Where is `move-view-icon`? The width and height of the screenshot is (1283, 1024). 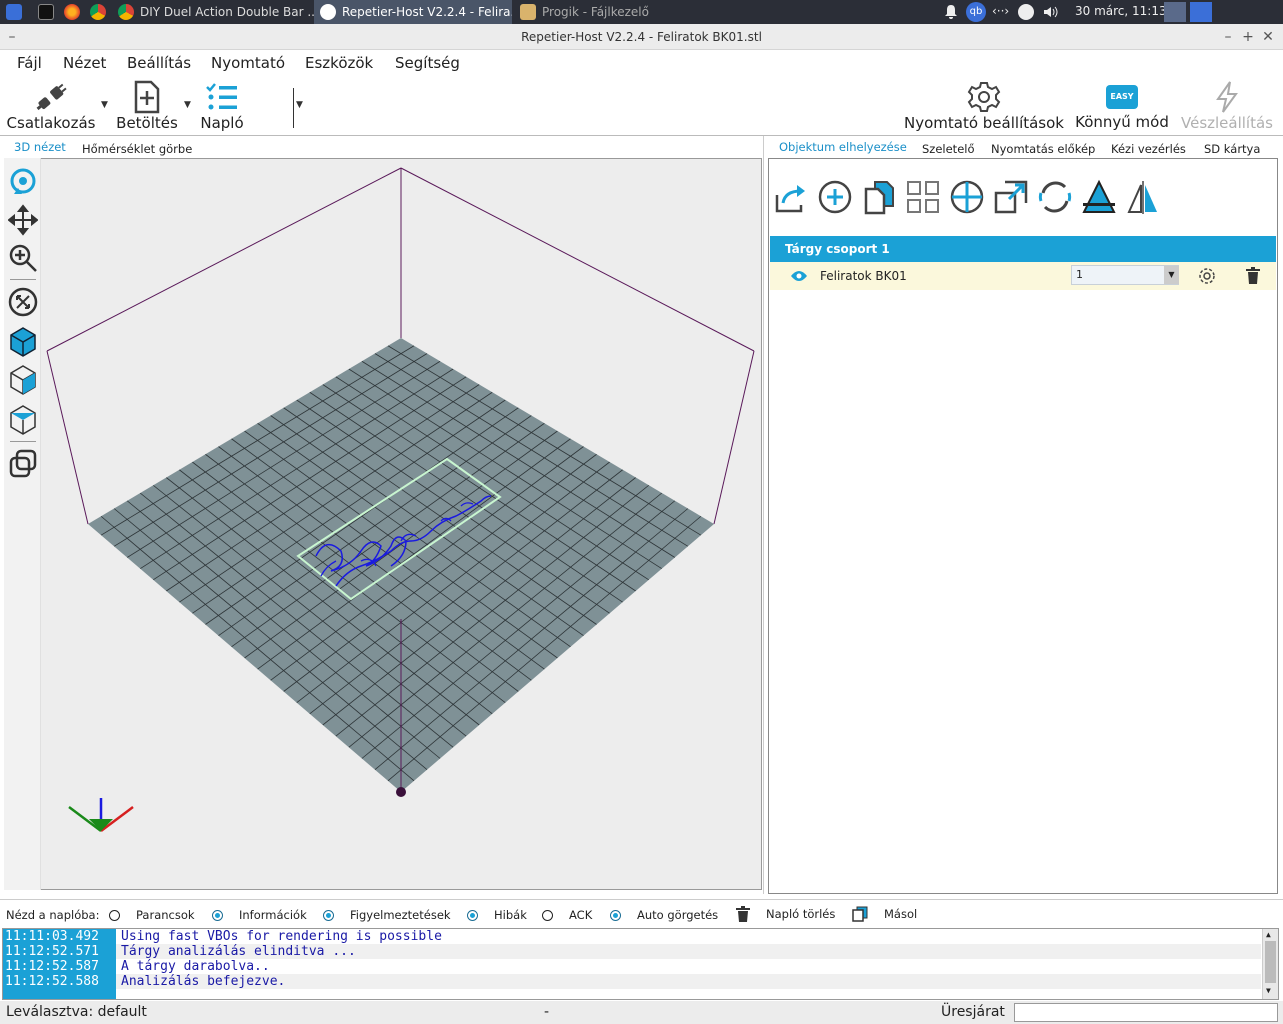
move-view-icon is located at coordinates (23, 220).